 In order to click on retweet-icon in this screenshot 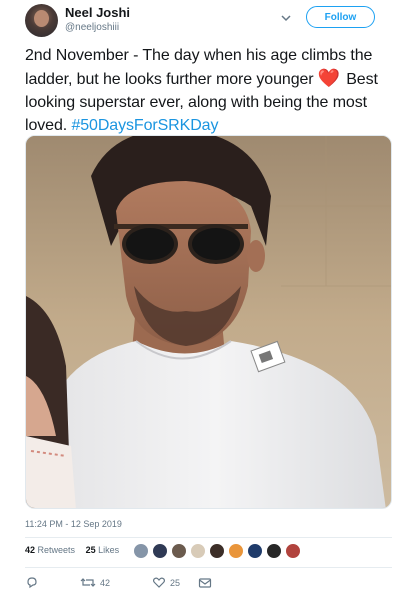, I will do `click(88, 582)`.